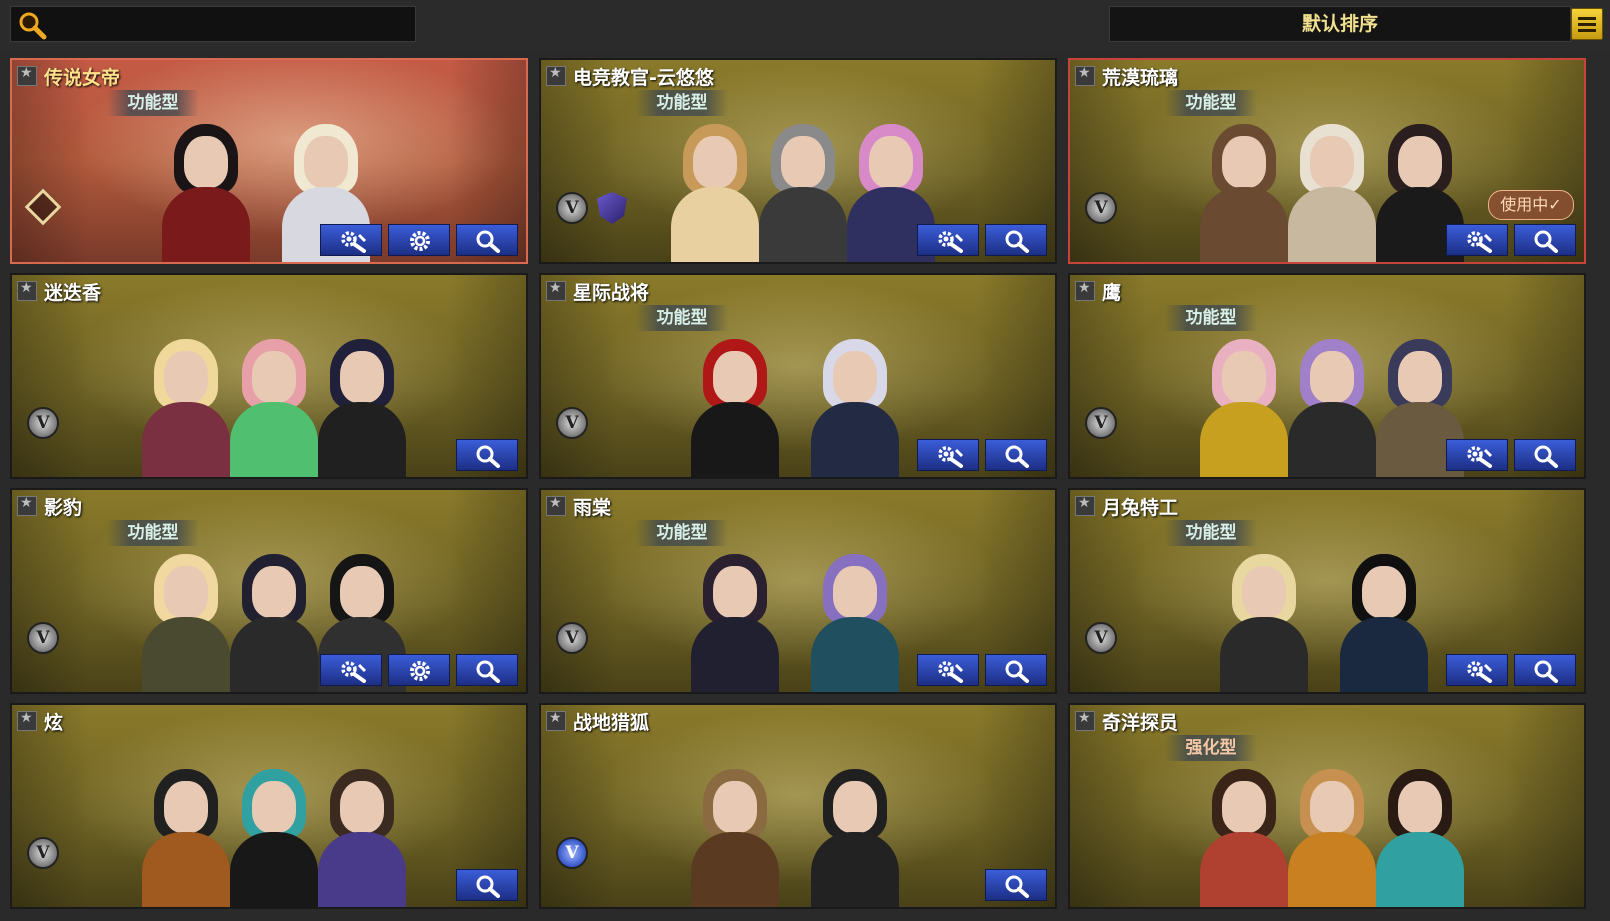  Describe the element at coordinates (213, 24) in the screenshot. I see `search-input` at that location.